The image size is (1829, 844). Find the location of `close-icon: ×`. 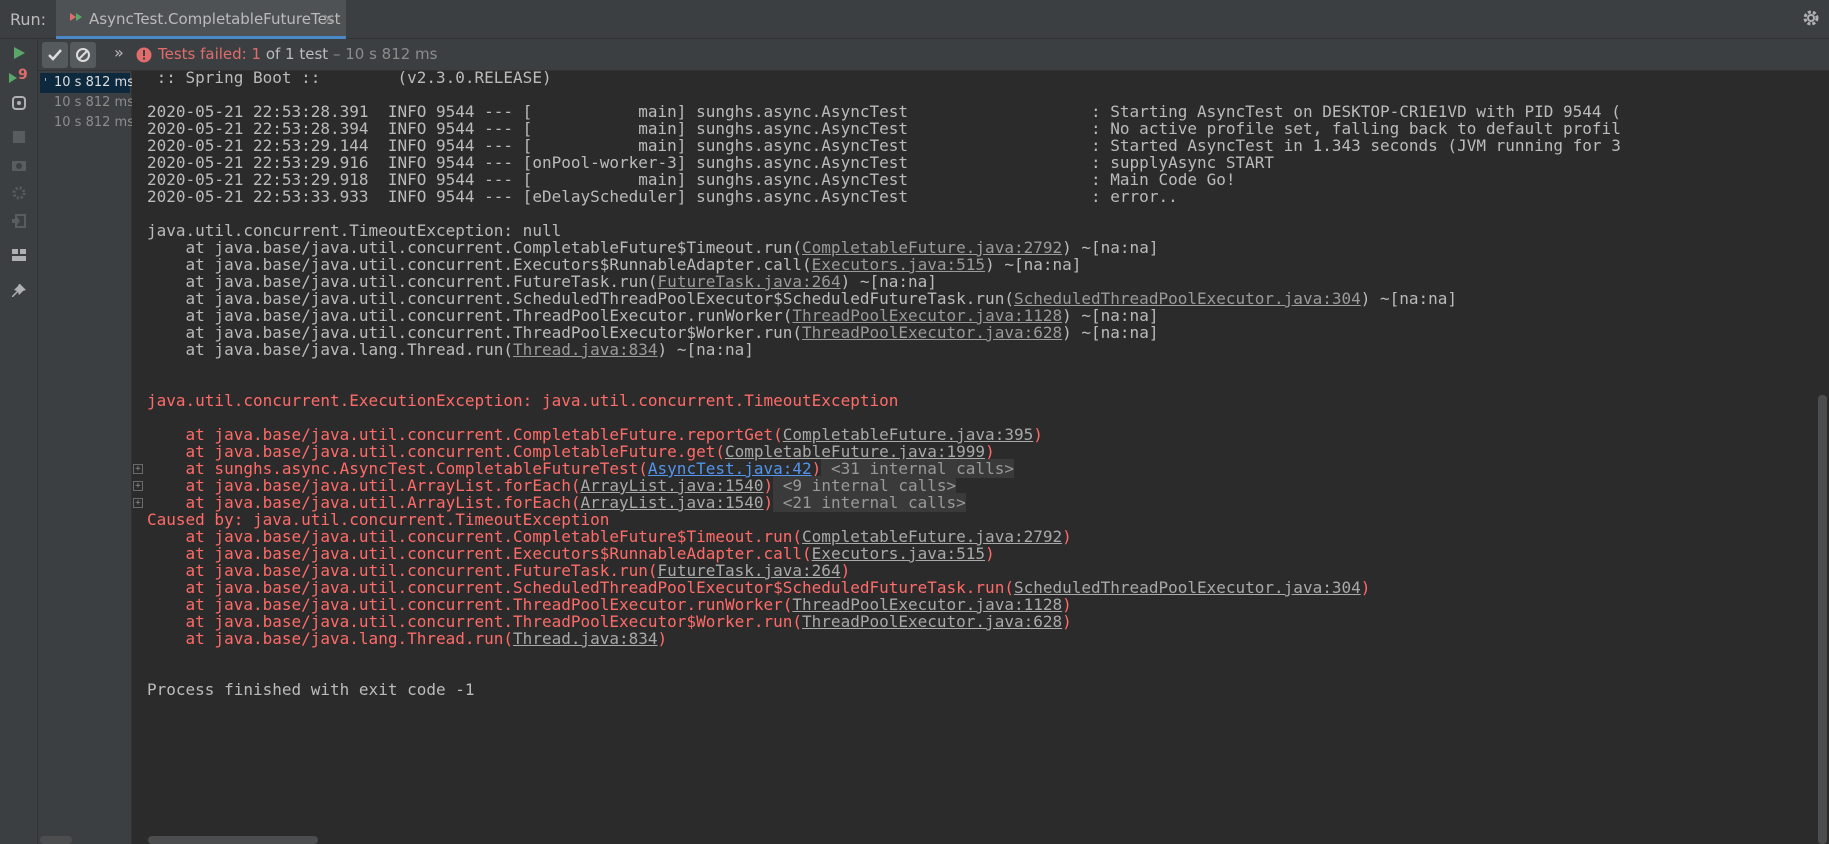

close-icon: × is located at coordinates (328, 18).